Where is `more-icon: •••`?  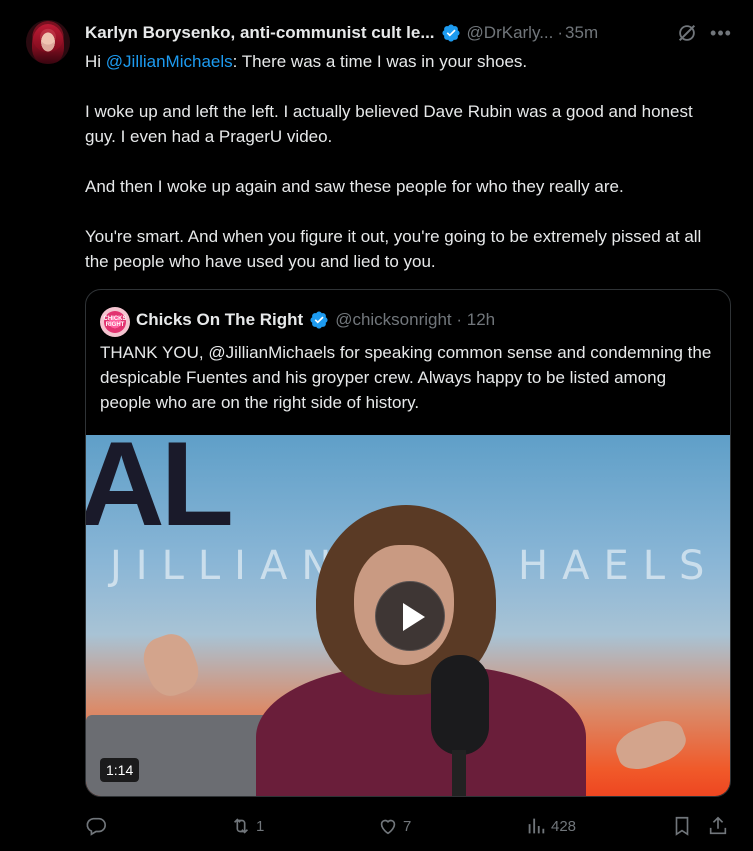
more-icon: ••• is located at coordinates (721, 33).